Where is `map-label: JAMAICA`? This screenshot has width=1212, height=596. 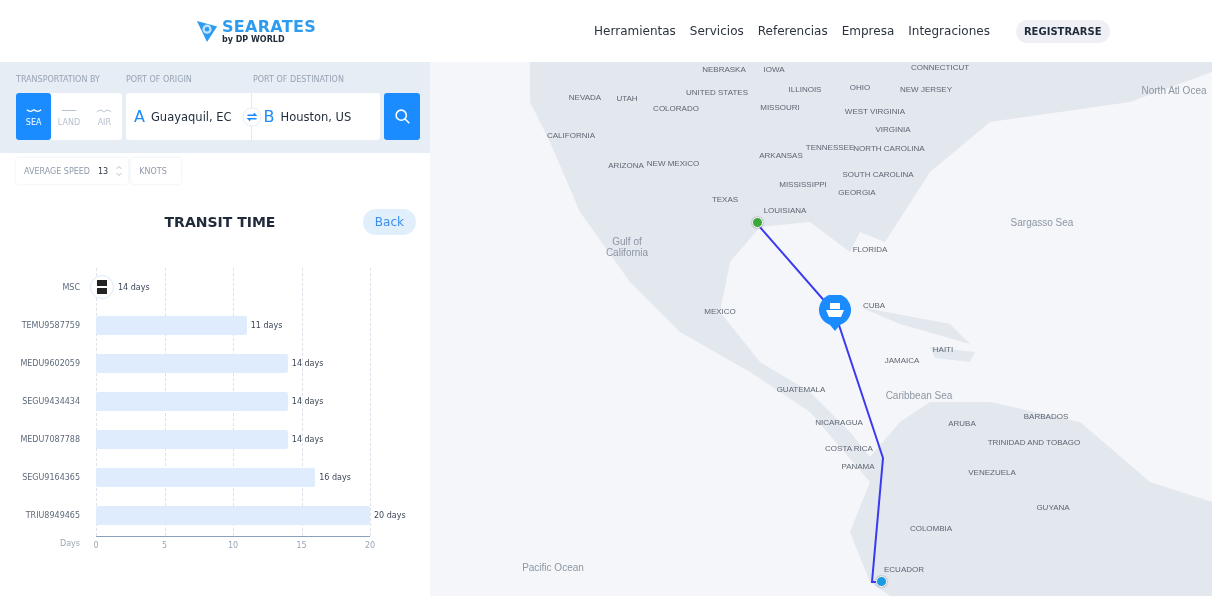 map-label: JAMAICA is located at coordinates (902, 360).